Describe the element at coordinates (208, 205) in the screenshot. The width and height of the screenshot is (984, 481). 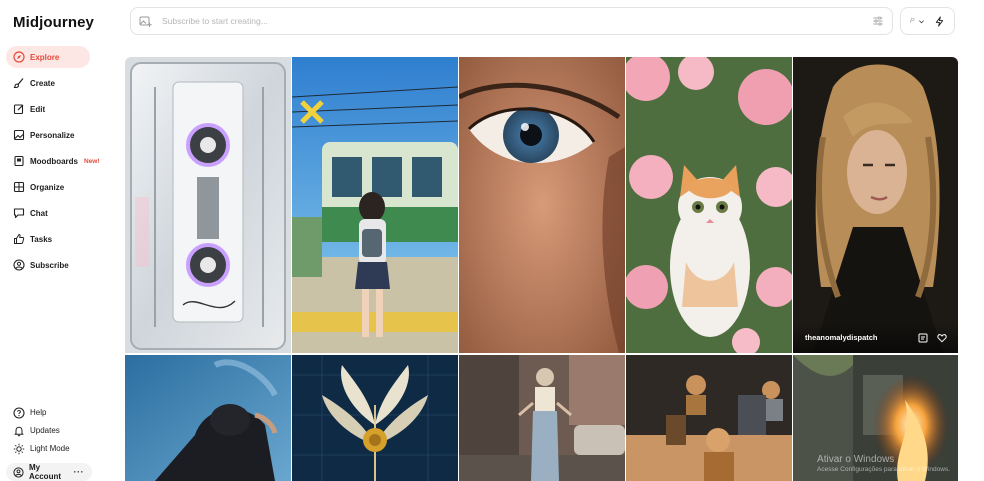
I see `gallery-image-cassette` at that location.